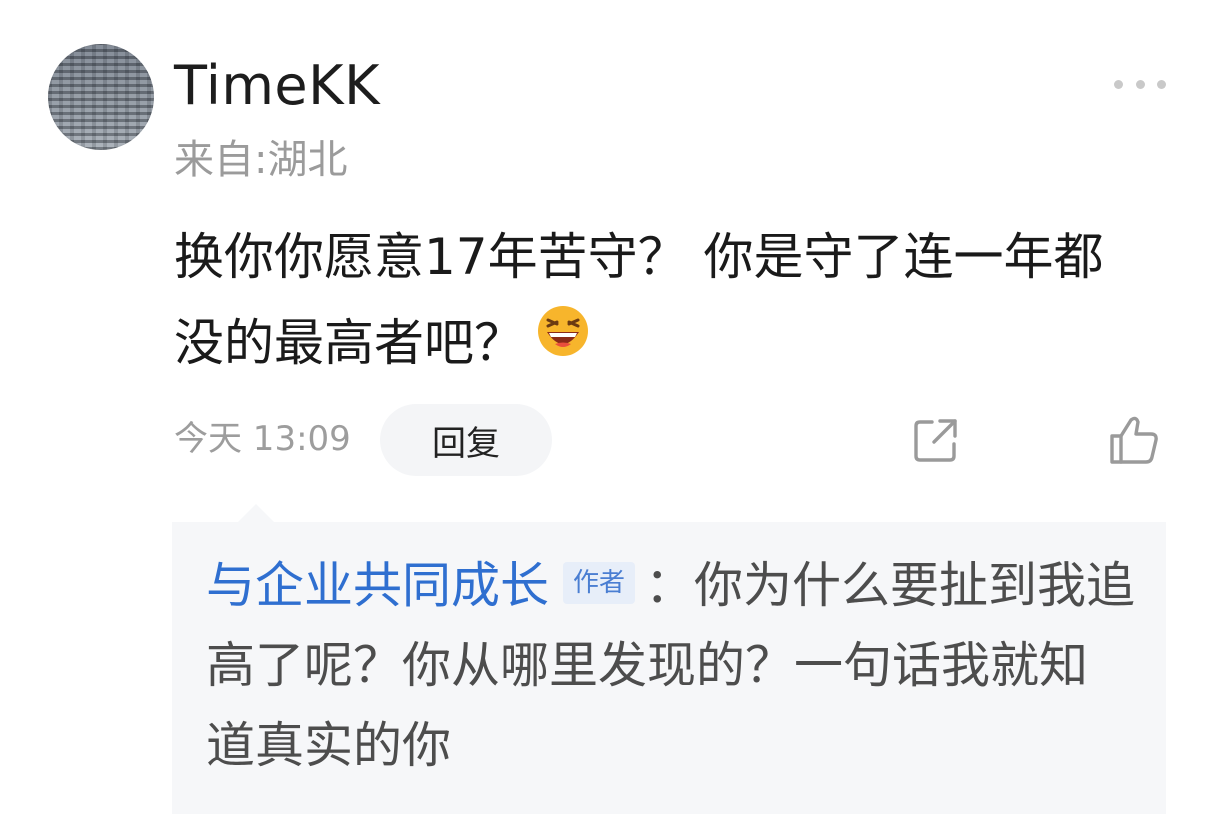 This screenshot has width=1212, height=826. I want to click on like-thumbs-up-icon, so click(1134, 440).